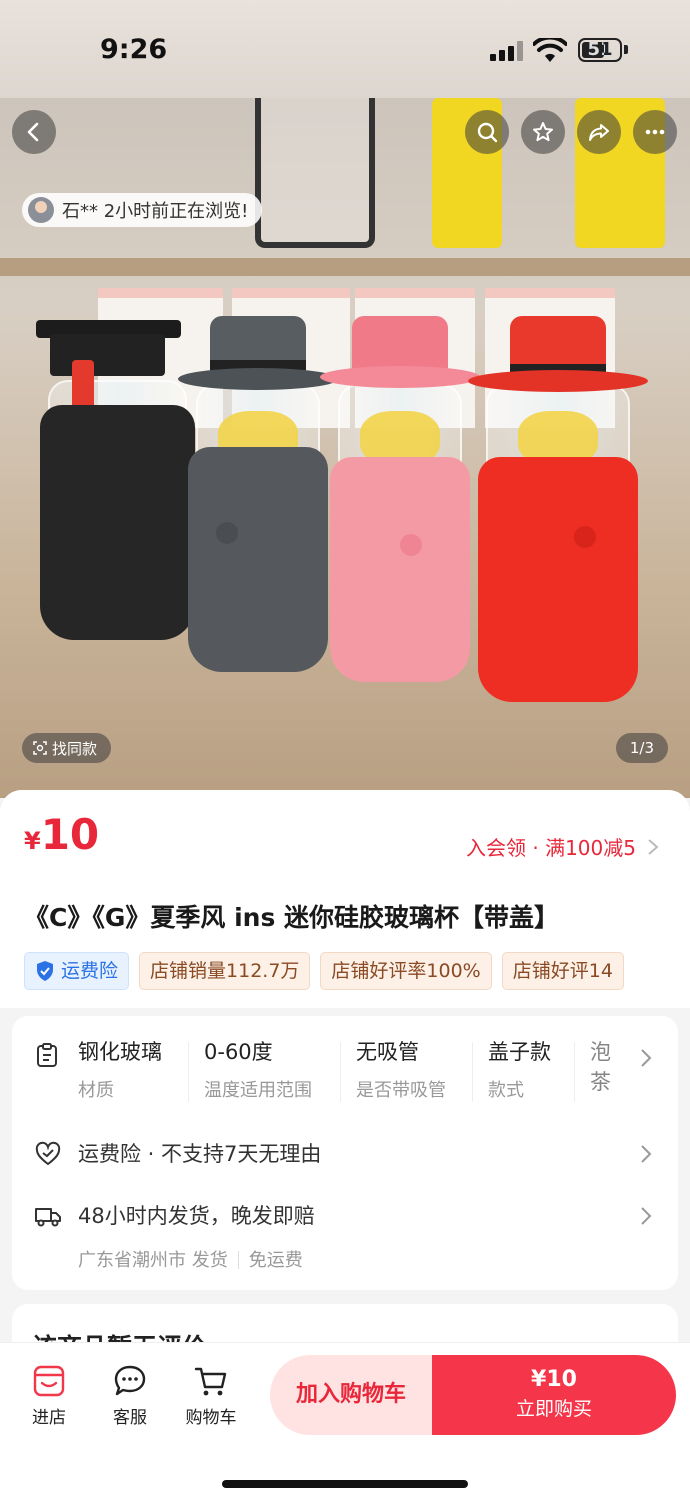 This screenshot has height=1500, width=690. I want to click on spec-value: 无吸管, so click(387, 1052).